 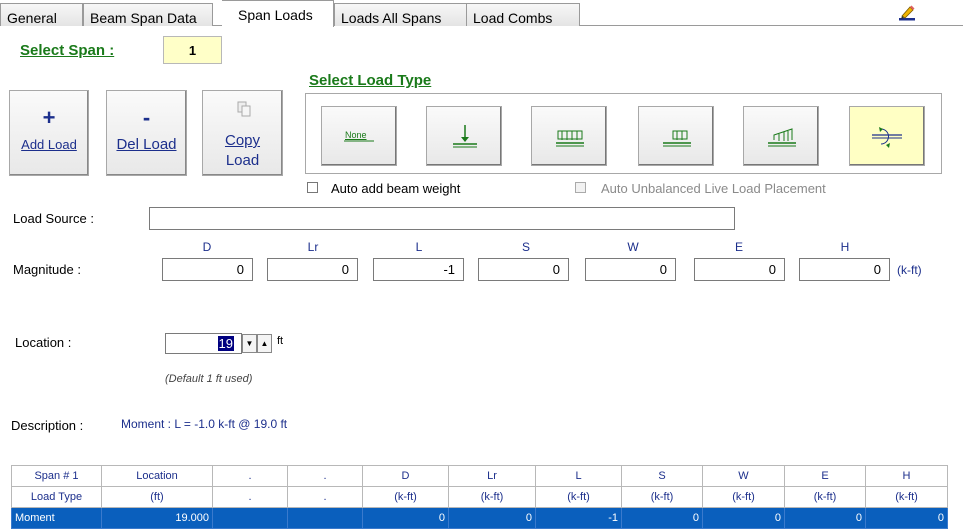 What do you see at coordinates (844, 269) in the screenshot?
I see `magnitude-h-input: 0` at bounding box center [844, 269].